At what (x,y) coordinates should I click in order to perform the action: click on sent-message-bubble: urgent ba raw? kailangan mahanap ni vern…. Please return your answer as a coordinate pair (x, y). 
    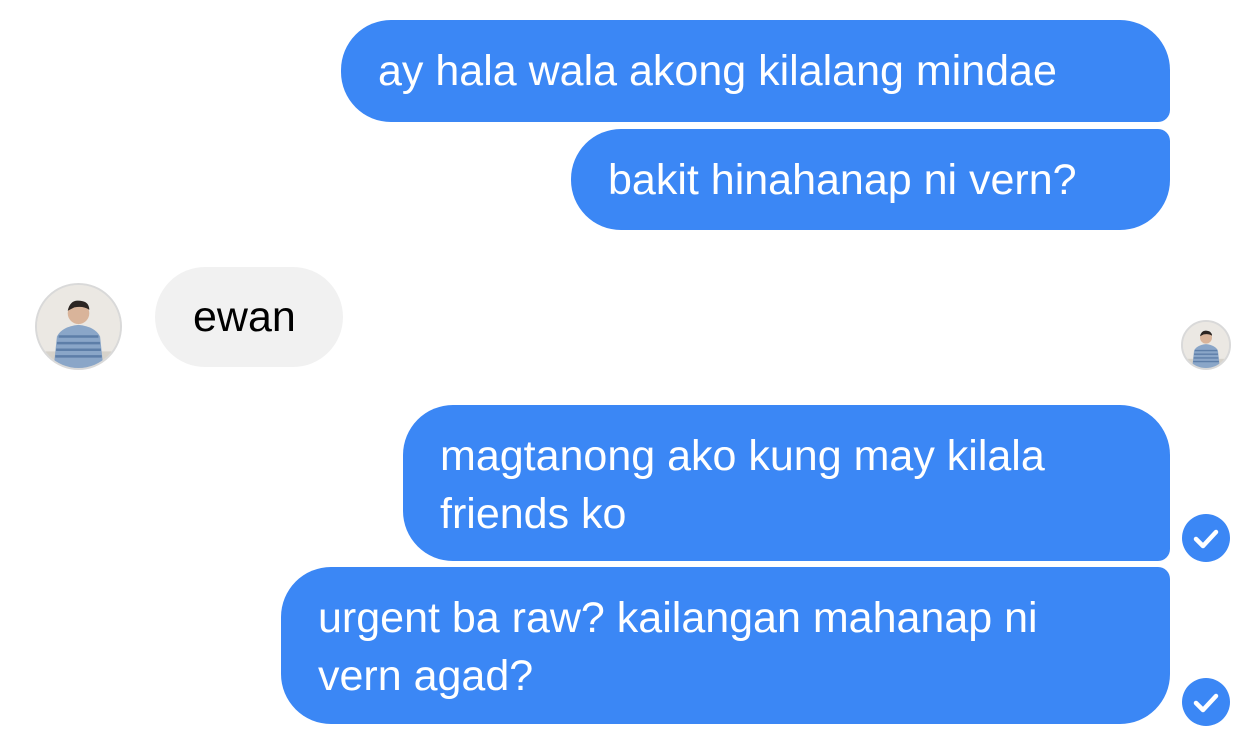
    Looking at the image, I should click on (725, 645).